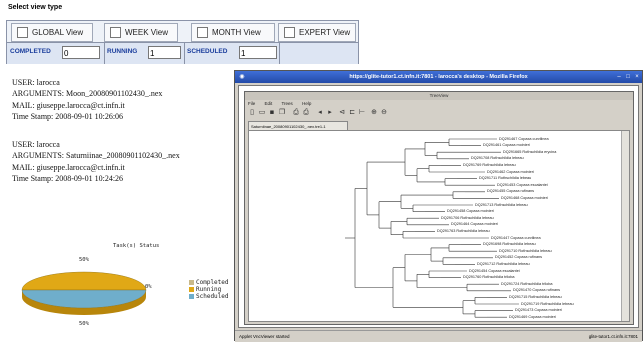 This screenshot has width=643, height=342. Describe the element at coordinates (22, 32) in the screenshot. I see `global-view-checkbox` at that location.